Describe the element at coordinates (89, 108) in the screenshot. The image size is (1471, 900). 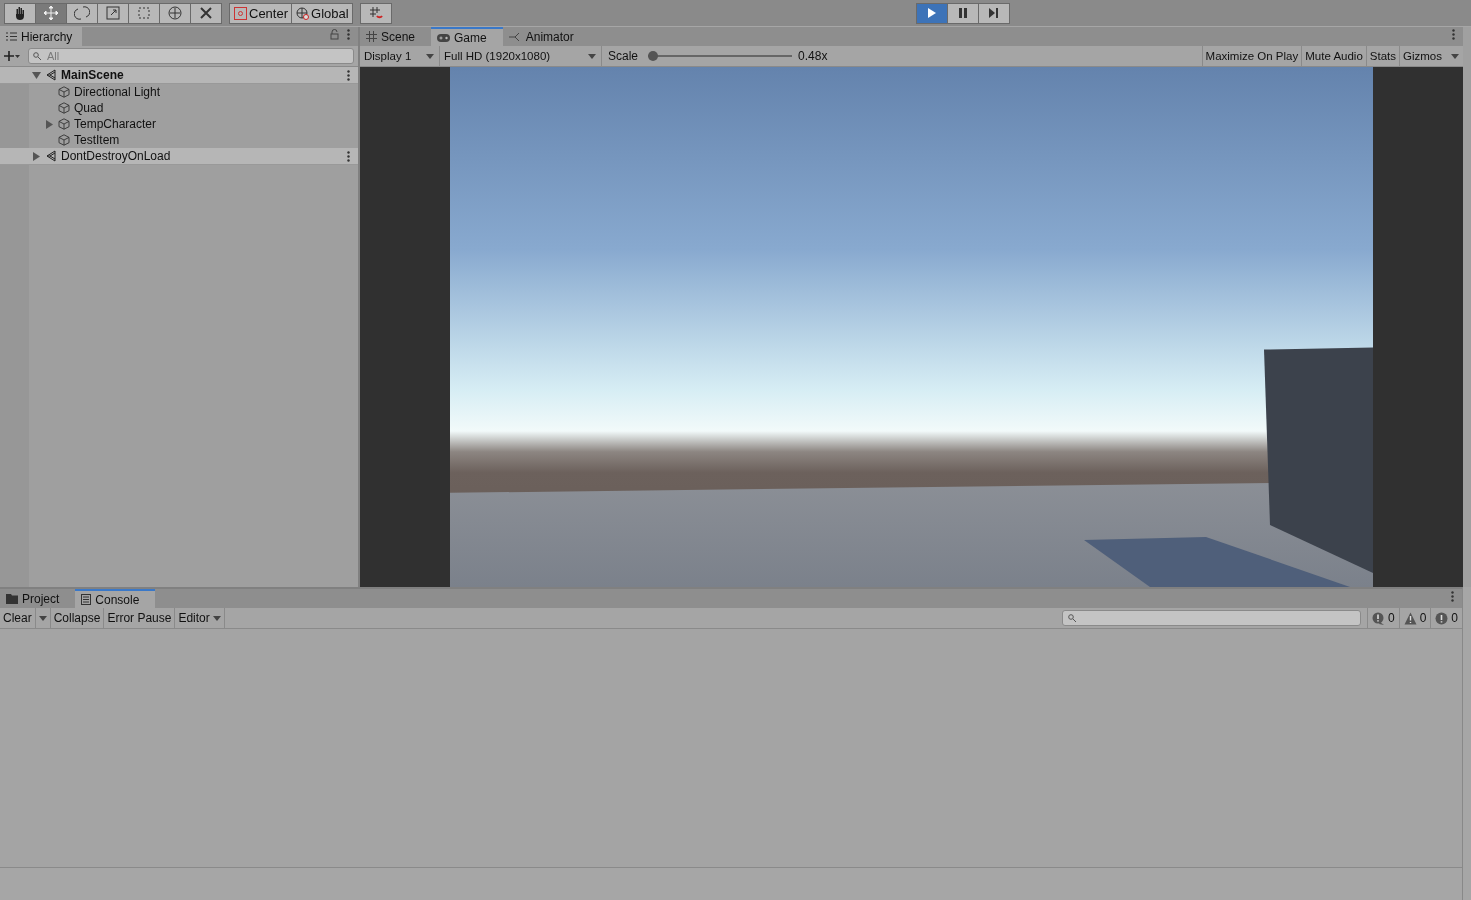
I see `game-object-name: Quad` at that location.